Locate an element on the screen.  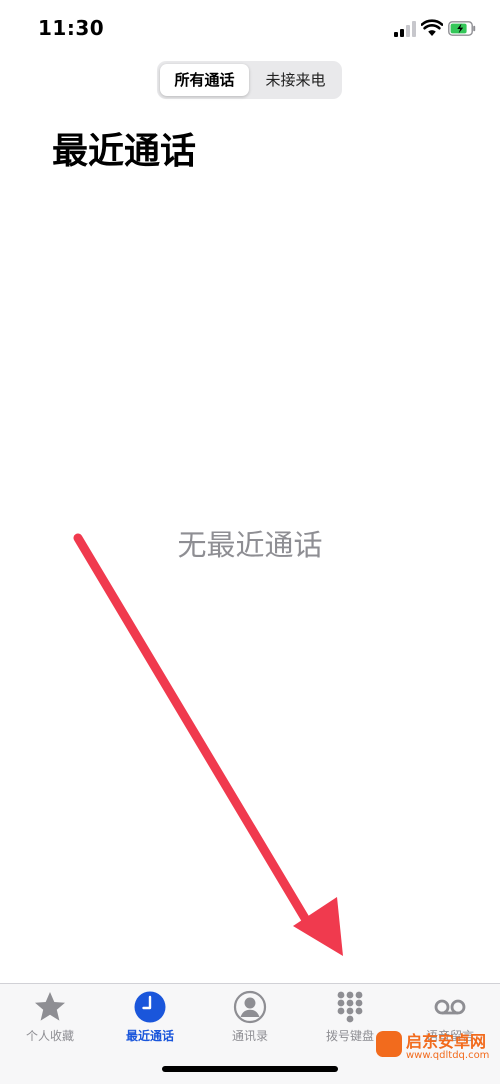
tab-label: 个人收藏 is located at coordinates (49, 1036).